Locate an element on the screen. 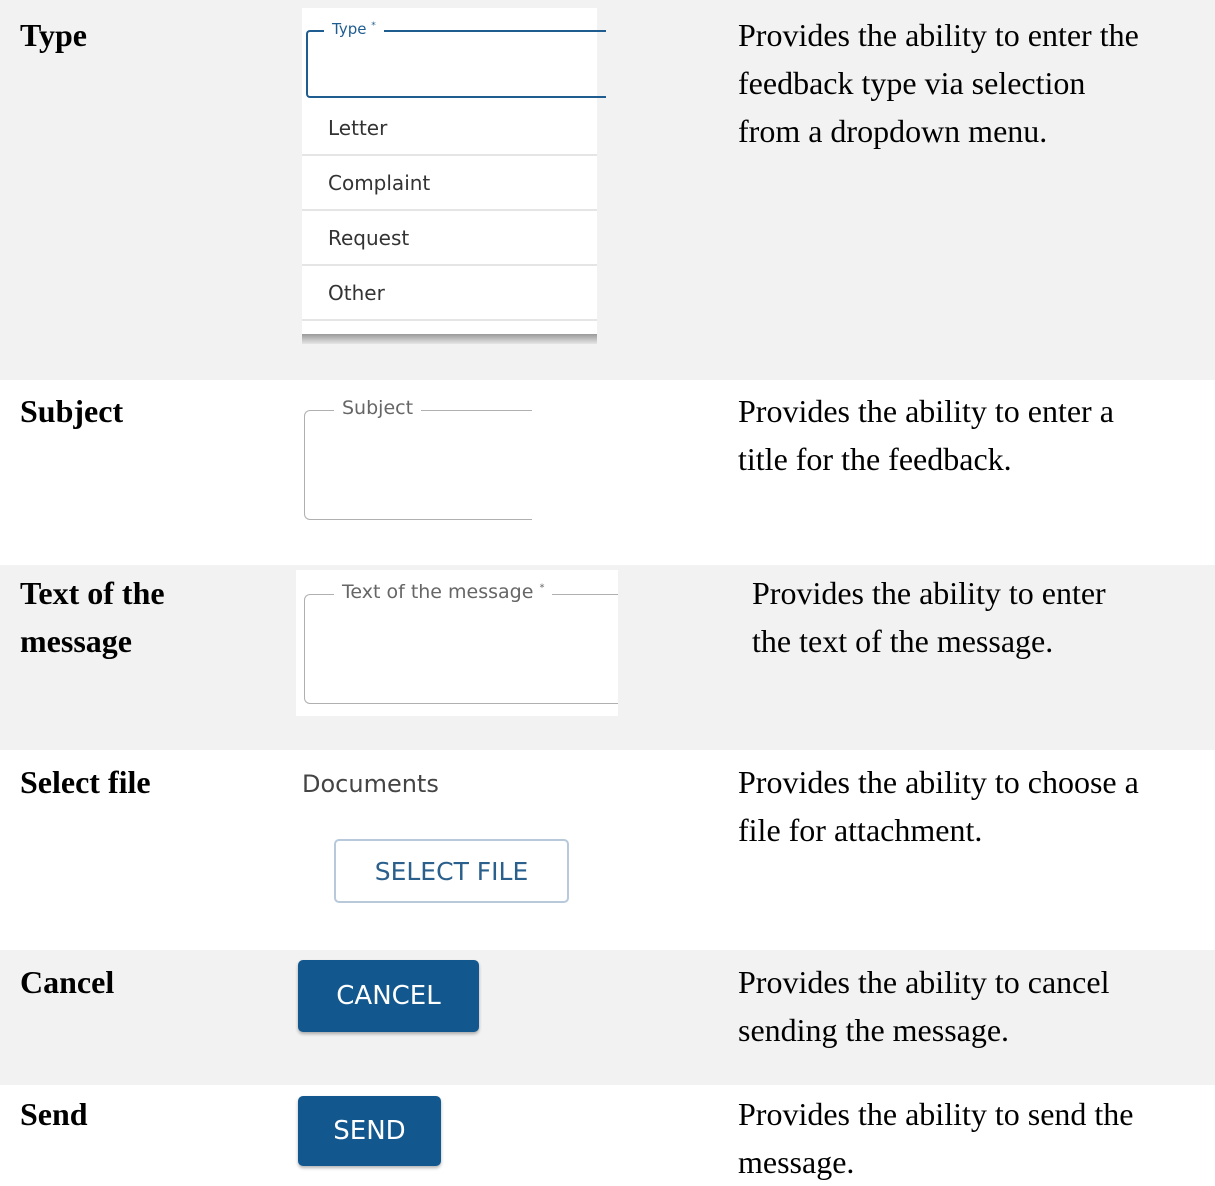  select-file-button: SELECT FILE is located at coordinates (451, 871).